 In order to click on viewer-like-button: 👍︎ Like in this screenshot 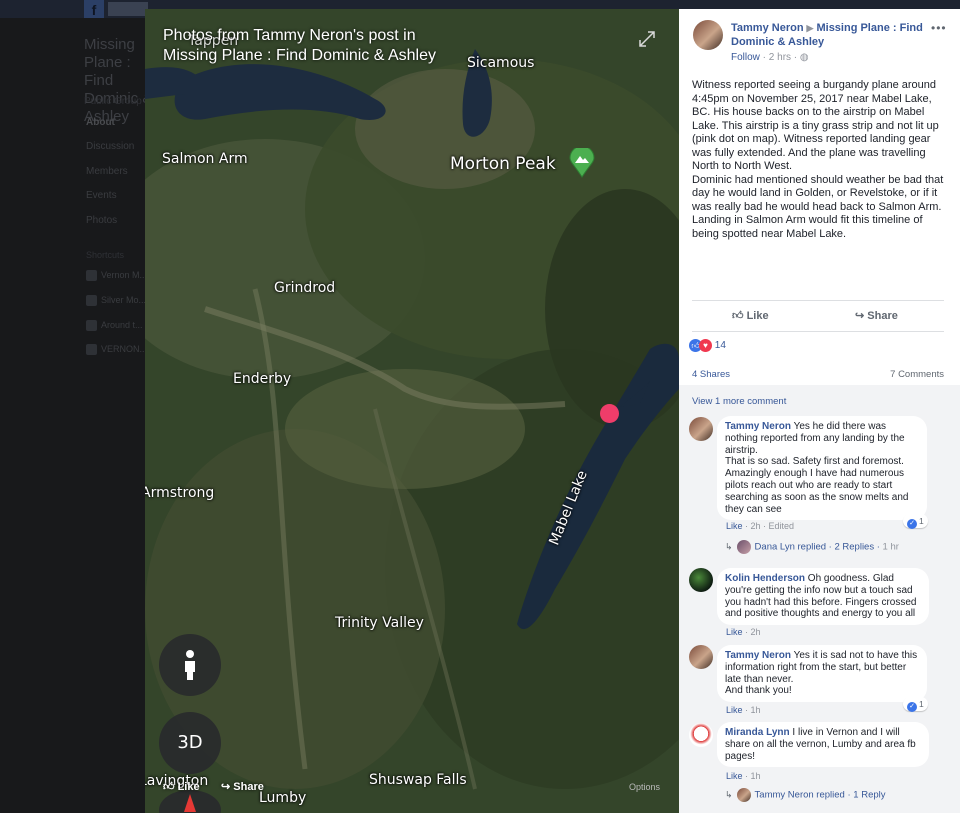, I will do `click(181, 786)`.